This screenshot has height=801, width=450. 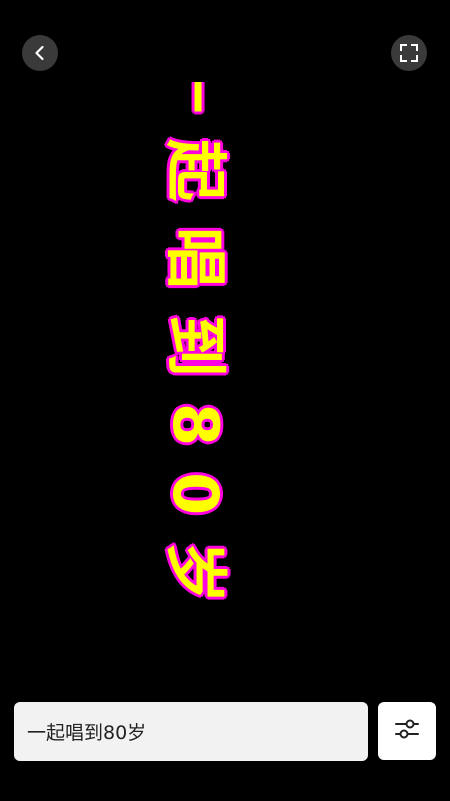 I want to click on back-button, so click(x=40, y=53).